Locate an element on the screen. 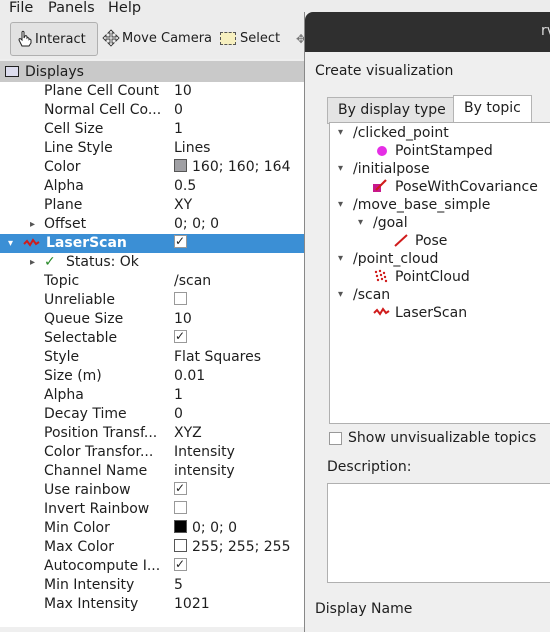 This screenshot has width=550, height=632. property-row: Cell Size 1 is located at coordinates (152, 129).